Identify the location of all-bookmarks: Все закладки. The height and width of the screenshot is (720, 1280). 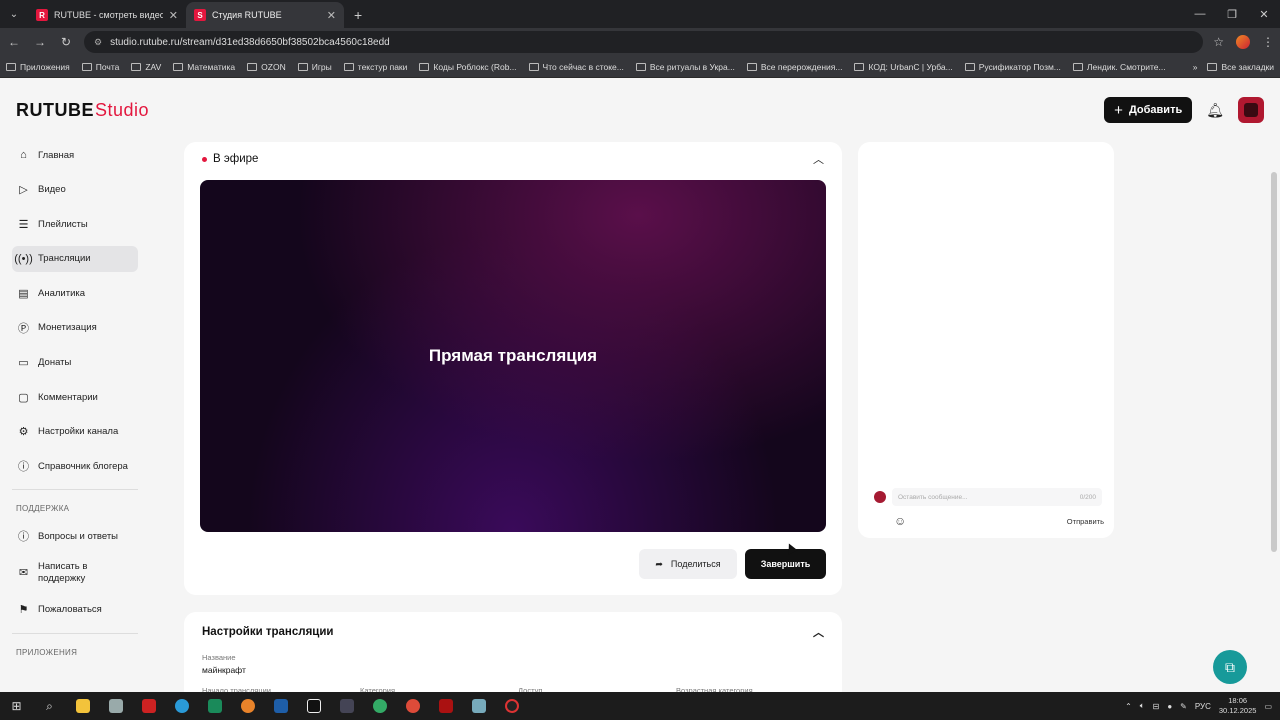
(1240, 67).